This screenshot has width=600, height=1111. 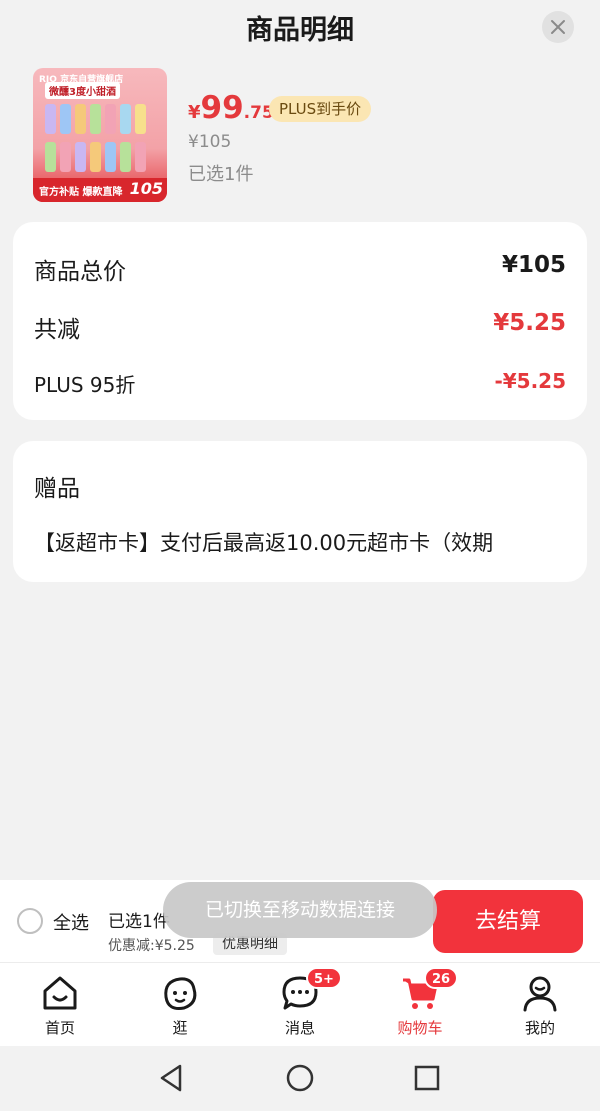 I want to click on product-thumbnail: RIO 京东自营旗舰店 微醺3度小甜酒 官方补贴 爆款直降 105, so click(x=100, y=135).